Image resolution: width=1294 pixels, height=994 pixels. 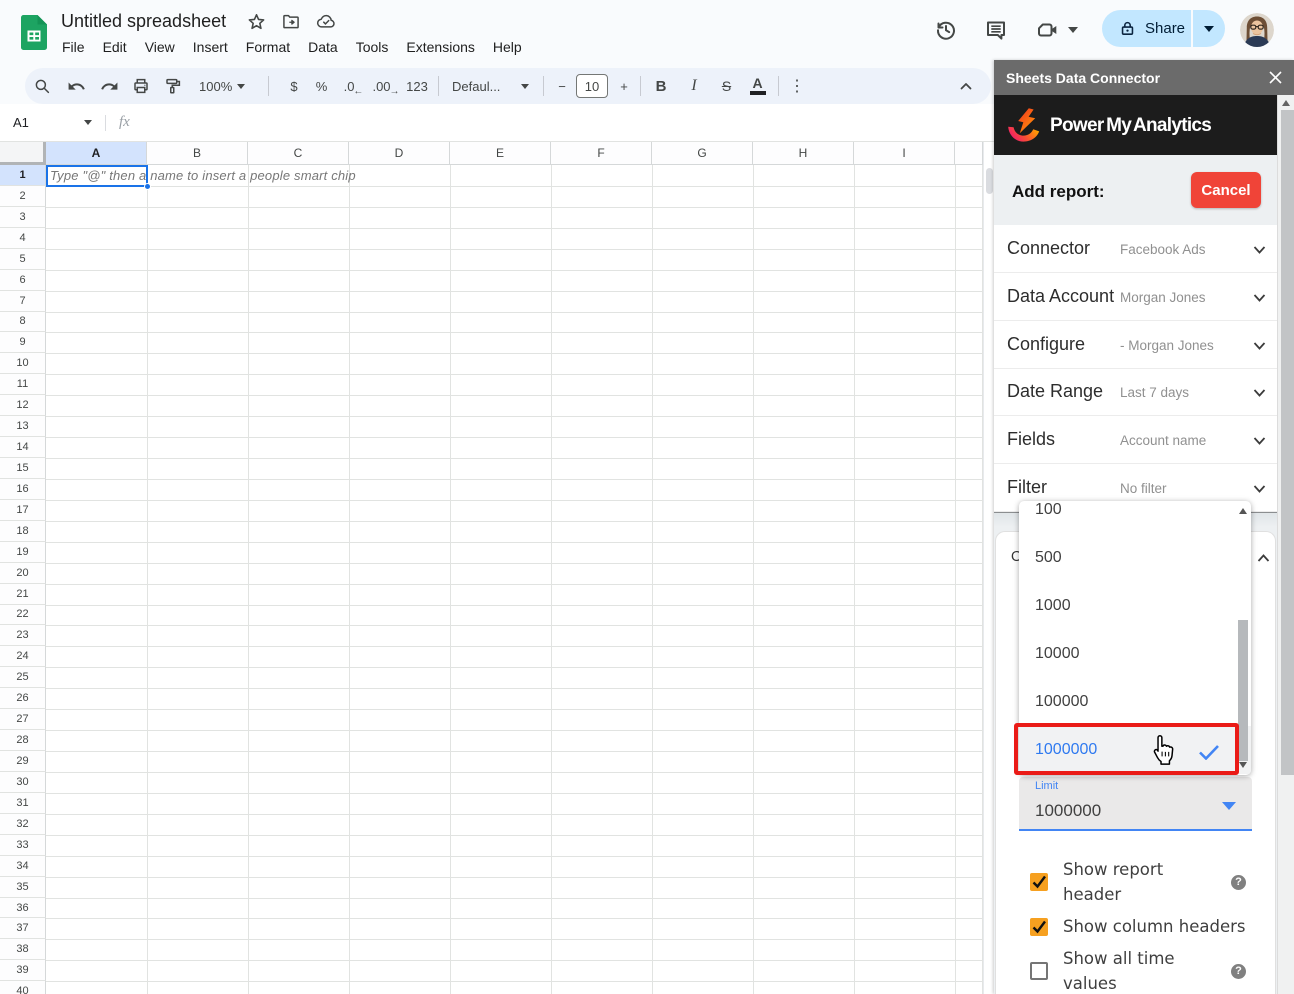 What do you see at coordinates (969, 153) in the screenshot?
I see `col-header-partial` at bounding box center [969, 153].